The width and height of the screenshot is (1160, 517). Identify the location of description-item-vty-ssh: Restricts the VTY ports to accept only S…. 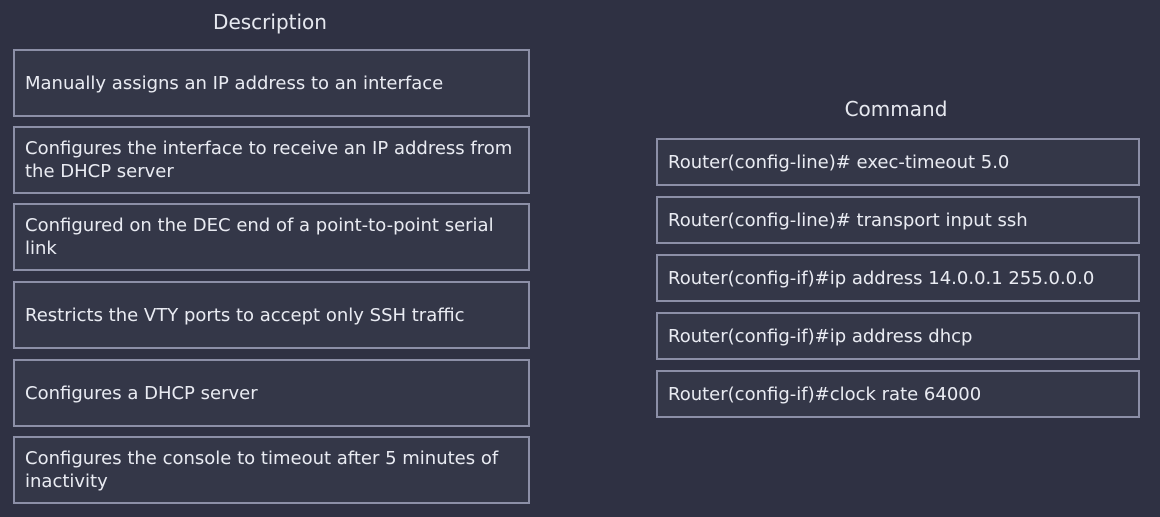
(271, 315).